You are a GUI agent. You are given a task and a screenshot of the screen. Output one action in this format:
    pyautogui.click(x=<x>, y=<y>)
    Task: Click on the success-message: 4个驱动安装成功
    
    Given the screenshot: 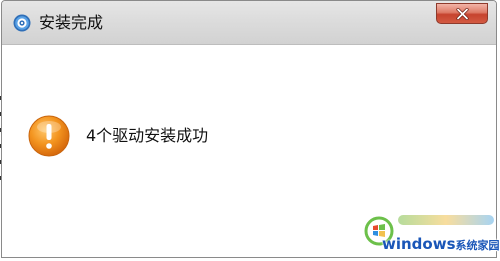 What is the action you would take?
    pyautogui.click(x=147, y=135)
    